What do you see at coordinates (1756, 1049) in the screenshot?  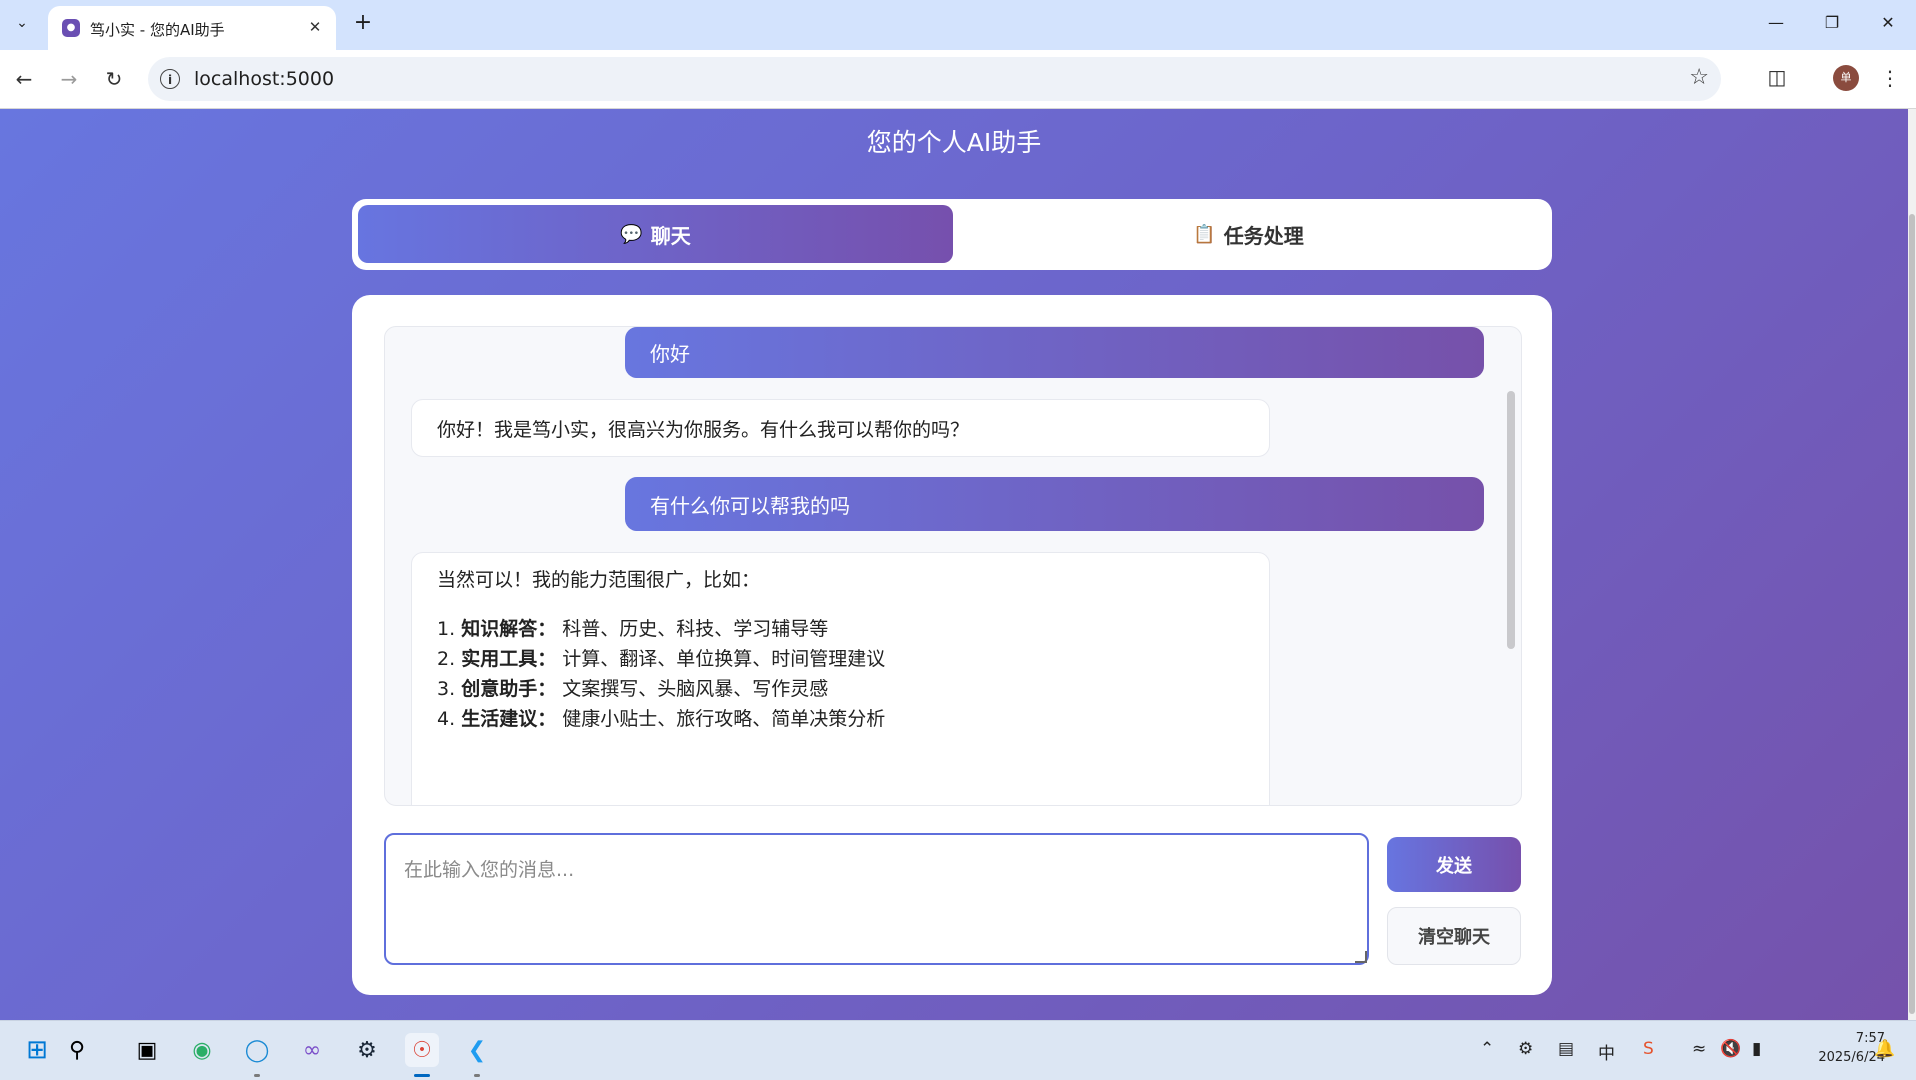 I see `battery-icon: ▮` at bounding box center [1756, 1049].